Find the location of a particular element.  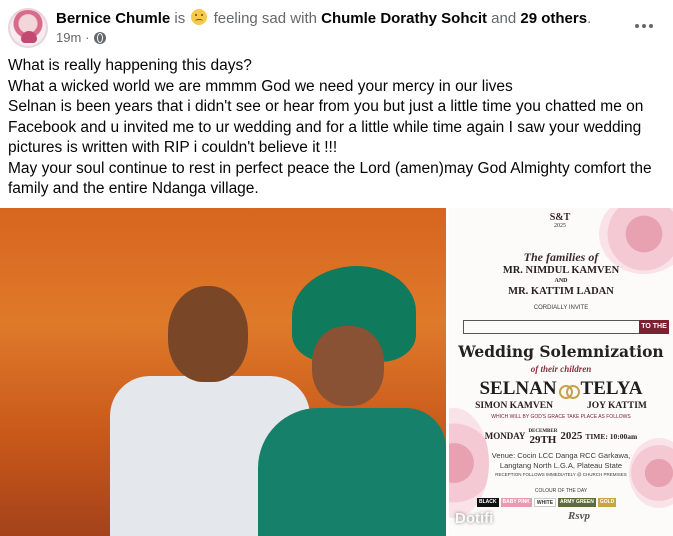

couple-names: SELNAN TELYA is located at coordinates (561, 389).